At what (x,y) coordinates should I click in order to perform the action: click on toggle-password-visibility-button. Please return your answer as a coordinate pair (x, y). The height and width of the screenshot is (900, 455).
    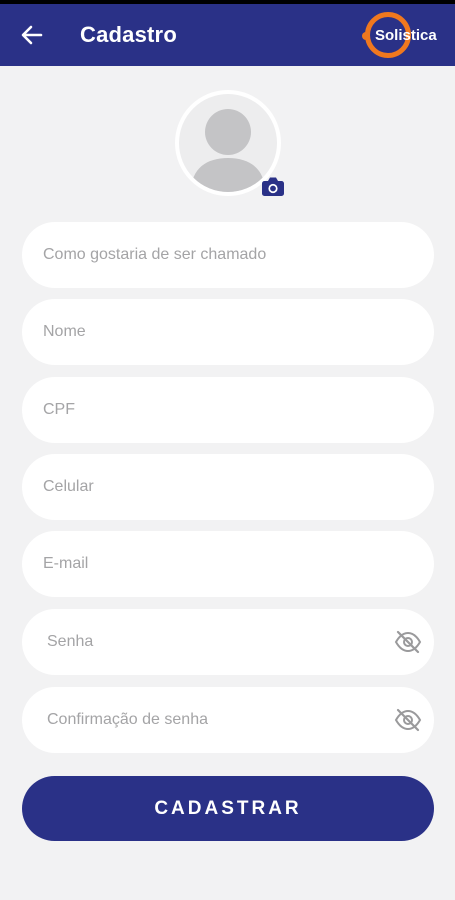
    Looking at the image, I should click on (408, 642).